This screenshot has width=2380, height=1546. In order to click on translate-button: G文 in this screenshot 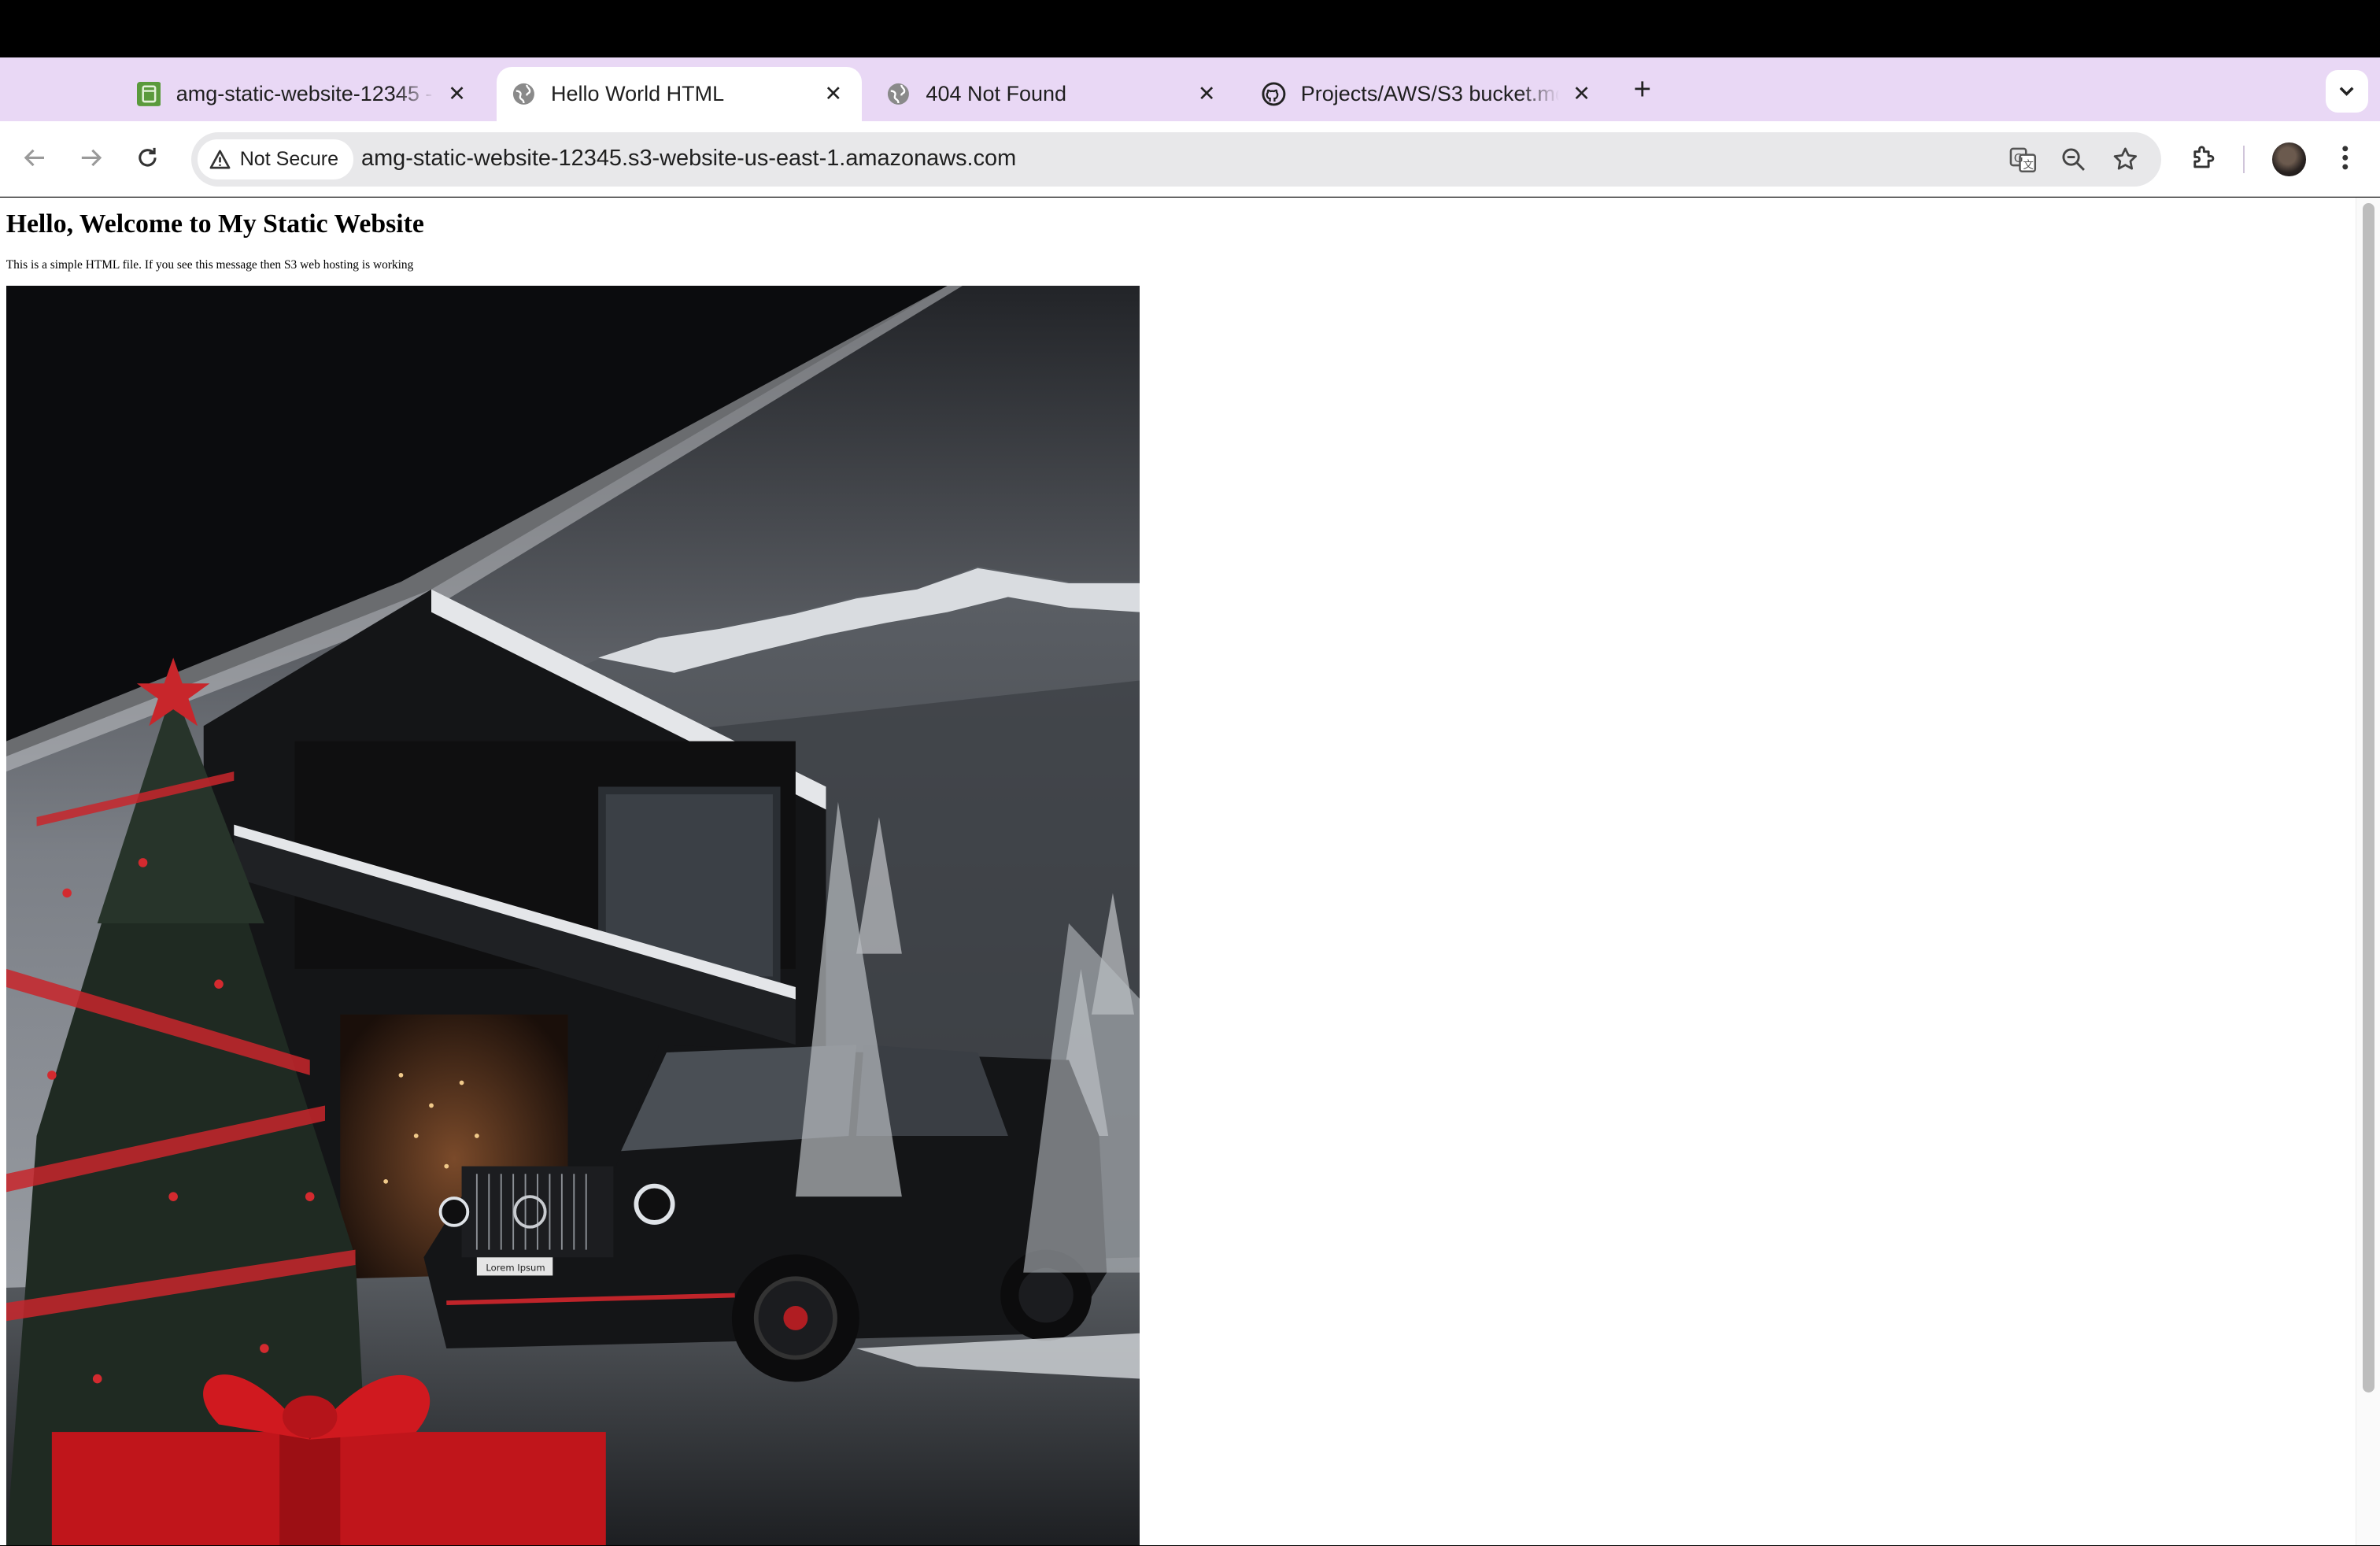, I will do `click(2023, 159)`.